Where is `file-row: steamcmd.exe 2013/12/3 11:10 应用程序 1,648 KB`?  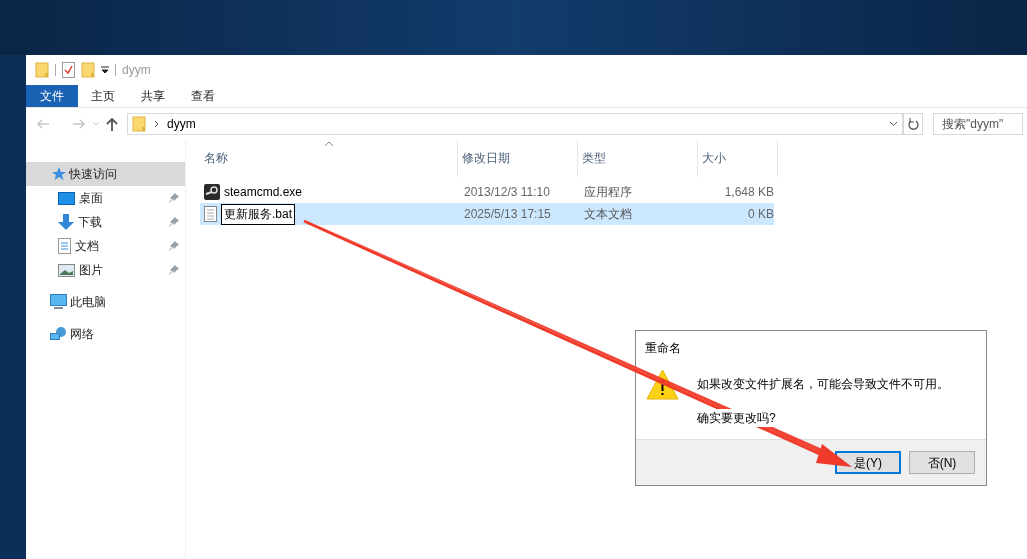 file-row: steamcmd.exe 2013/12/3 11:10 应用程序 1,648 KB is located at coordinates (487, 192).